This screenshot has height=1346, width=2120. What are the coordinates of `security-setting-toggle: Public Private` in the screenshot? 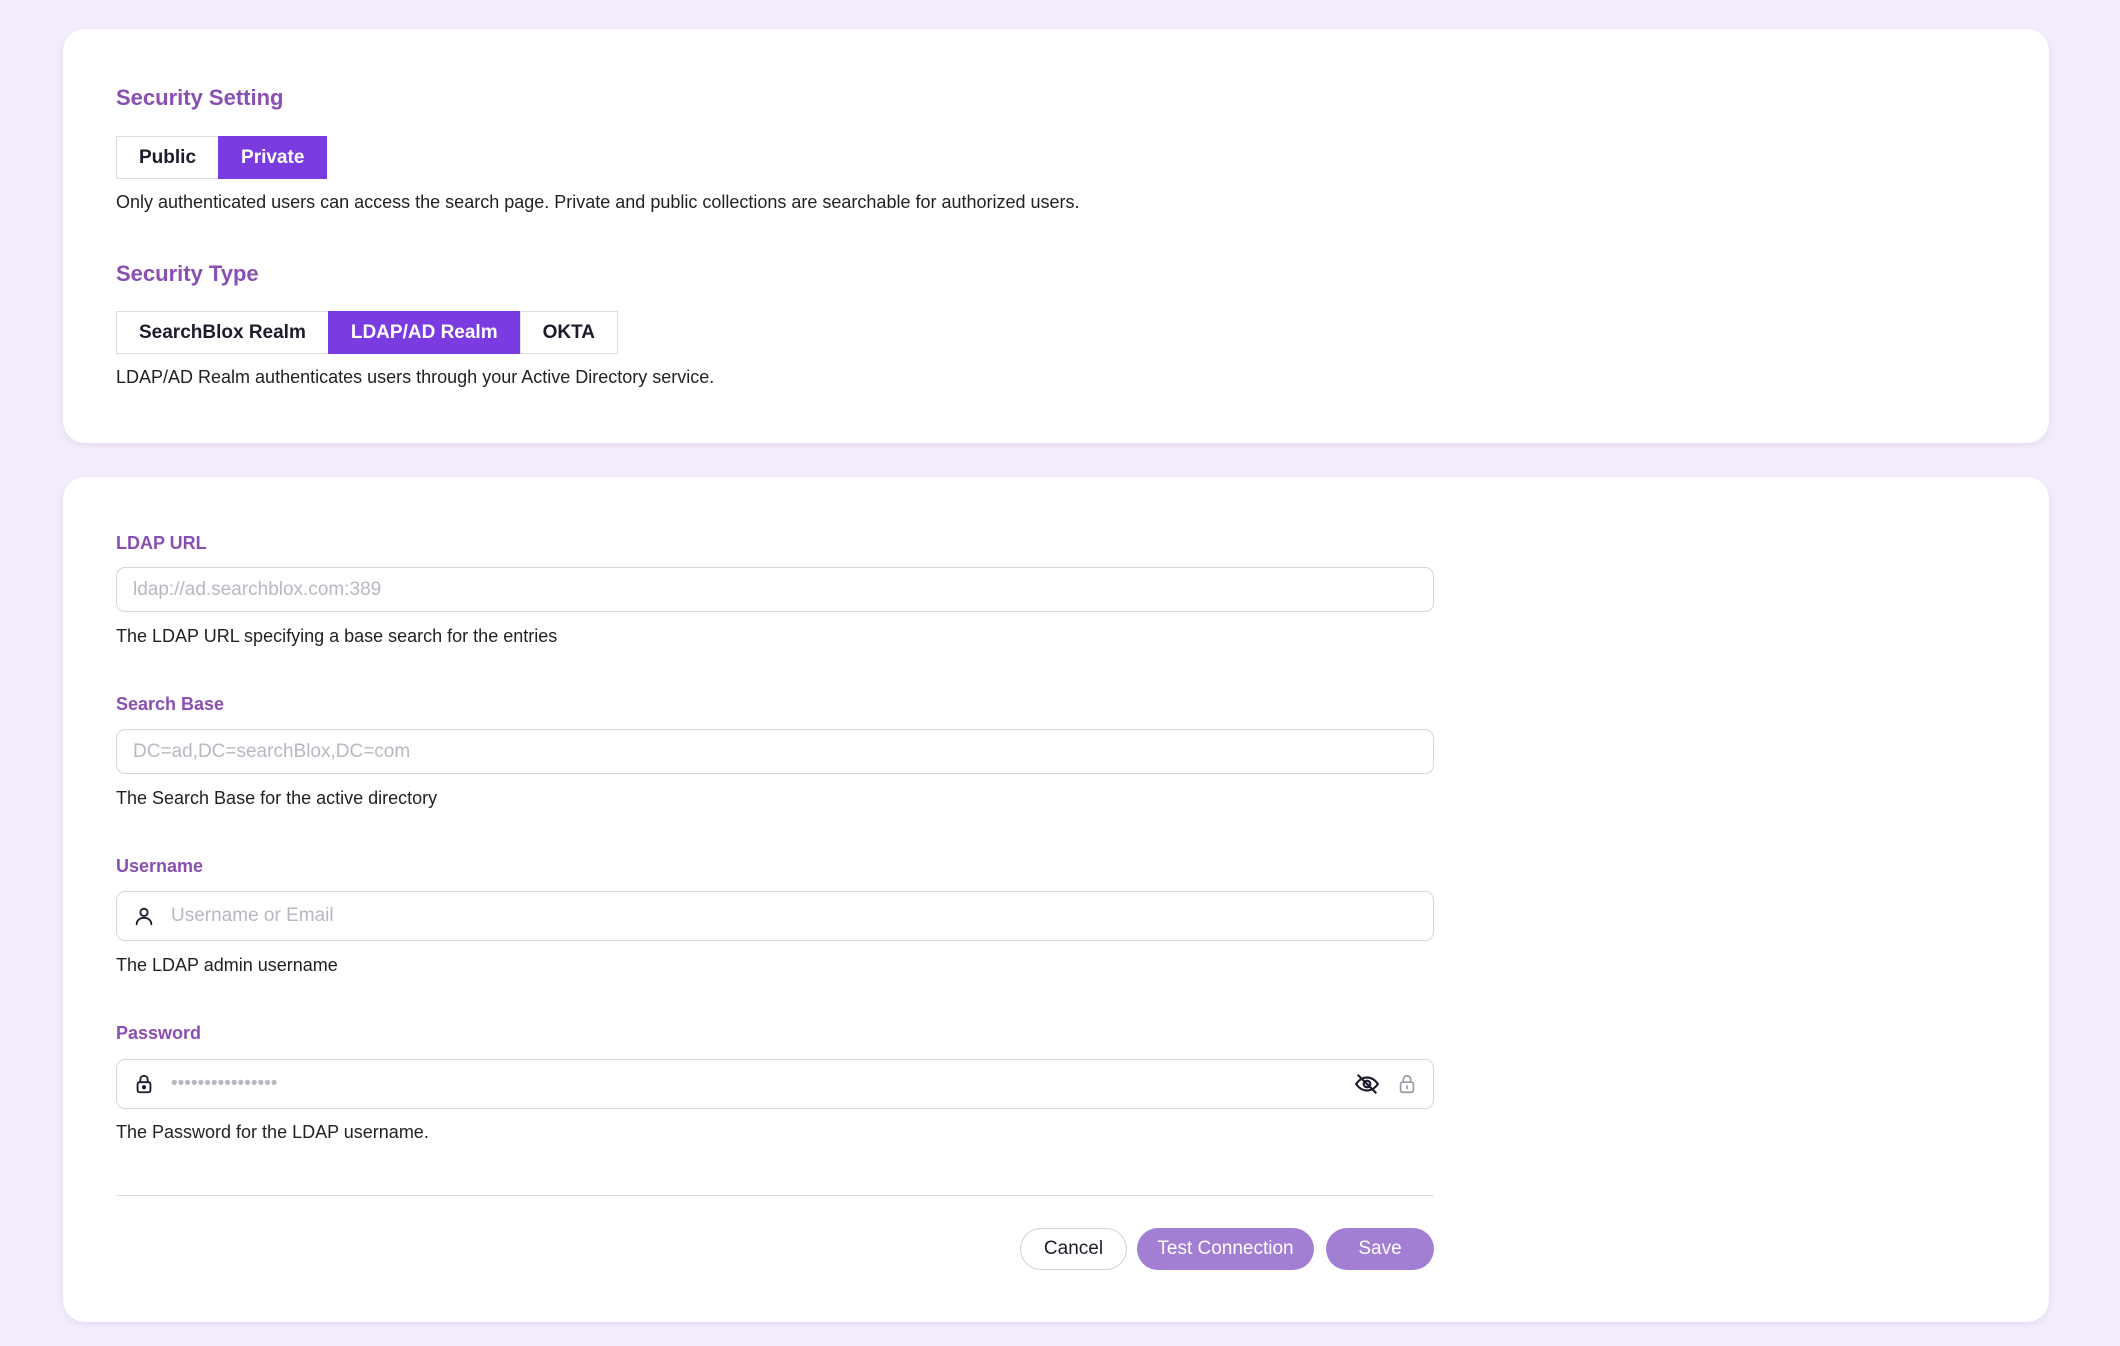 It's located at (222, 157).